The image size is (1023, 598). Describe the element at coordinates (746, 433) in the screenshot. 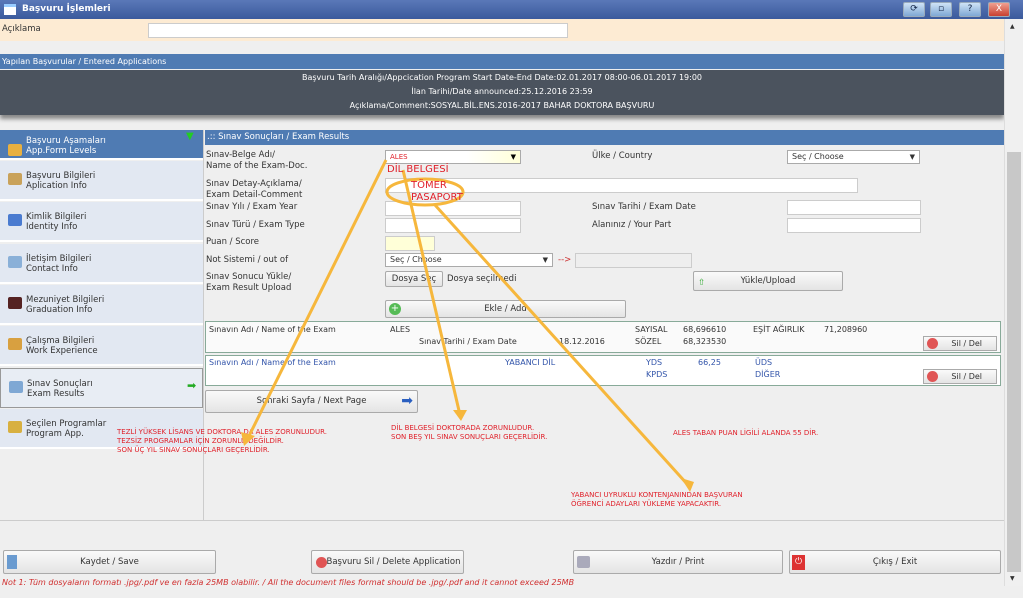

I see `note-ales-min: ALES TABAN PUAN LİGİLİ ALANDA 55 DİR.` at that location.